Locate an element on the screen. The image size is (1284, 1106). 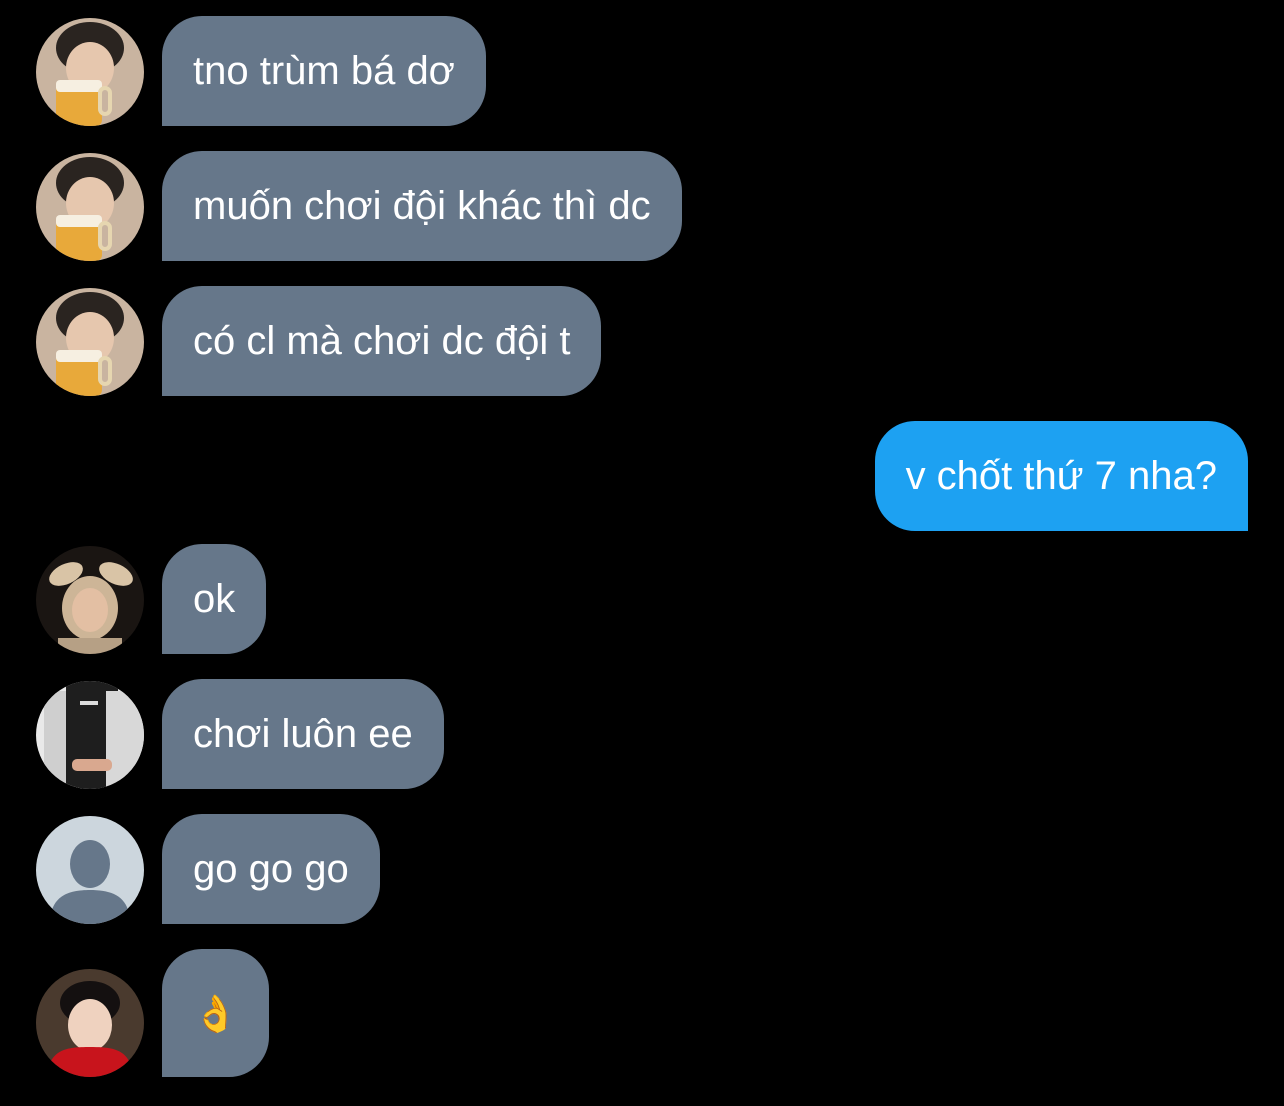
message-bubble: có cl mà chơi dc đội t is located at coordinates (382, 341).